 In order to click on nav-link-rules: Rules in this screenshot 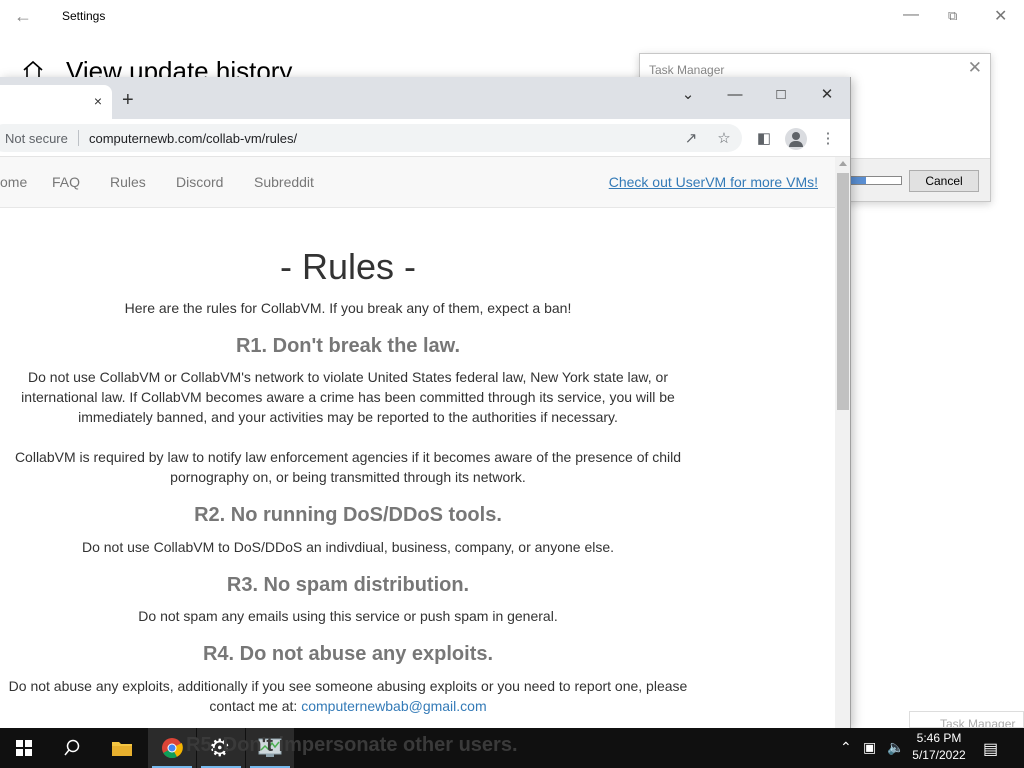, I will do `click(128, 182)`.